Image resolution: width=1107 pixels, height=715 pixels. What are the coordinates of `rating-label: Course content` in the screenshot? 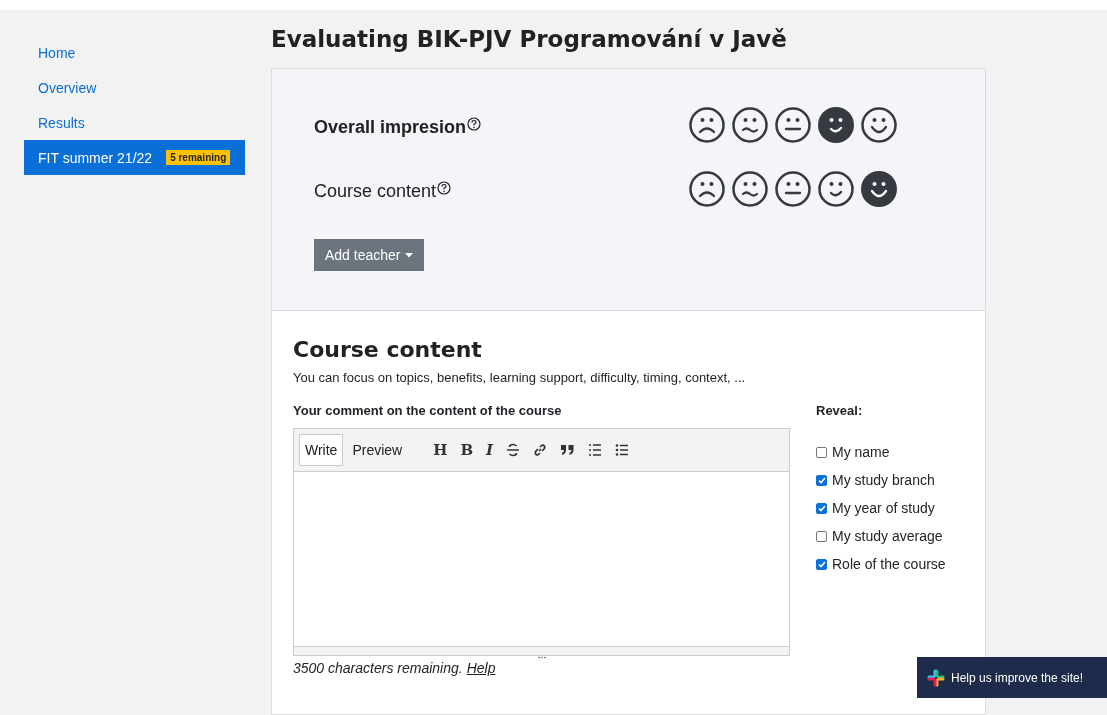 It's located at (375, 191).